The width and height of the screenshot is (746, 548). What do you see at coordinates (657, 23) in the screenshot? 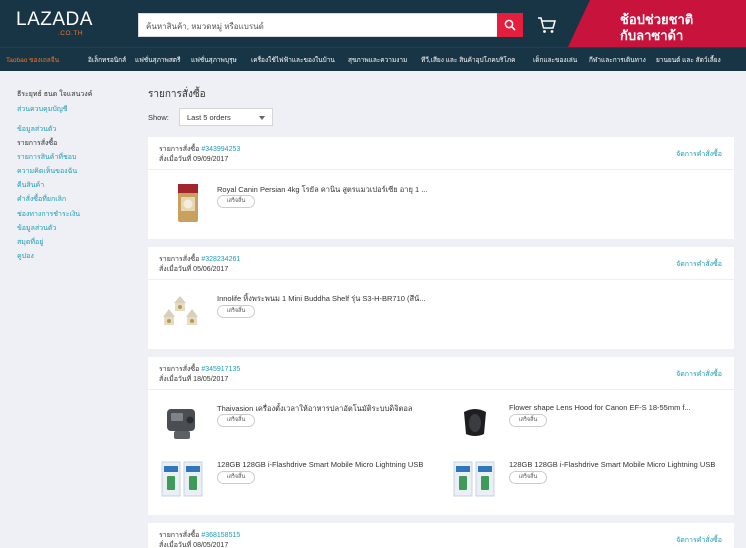
I see `promo-banner: ช้อปช่วยชาติ กับลาซาด้า` at bounding box center [657, 23].